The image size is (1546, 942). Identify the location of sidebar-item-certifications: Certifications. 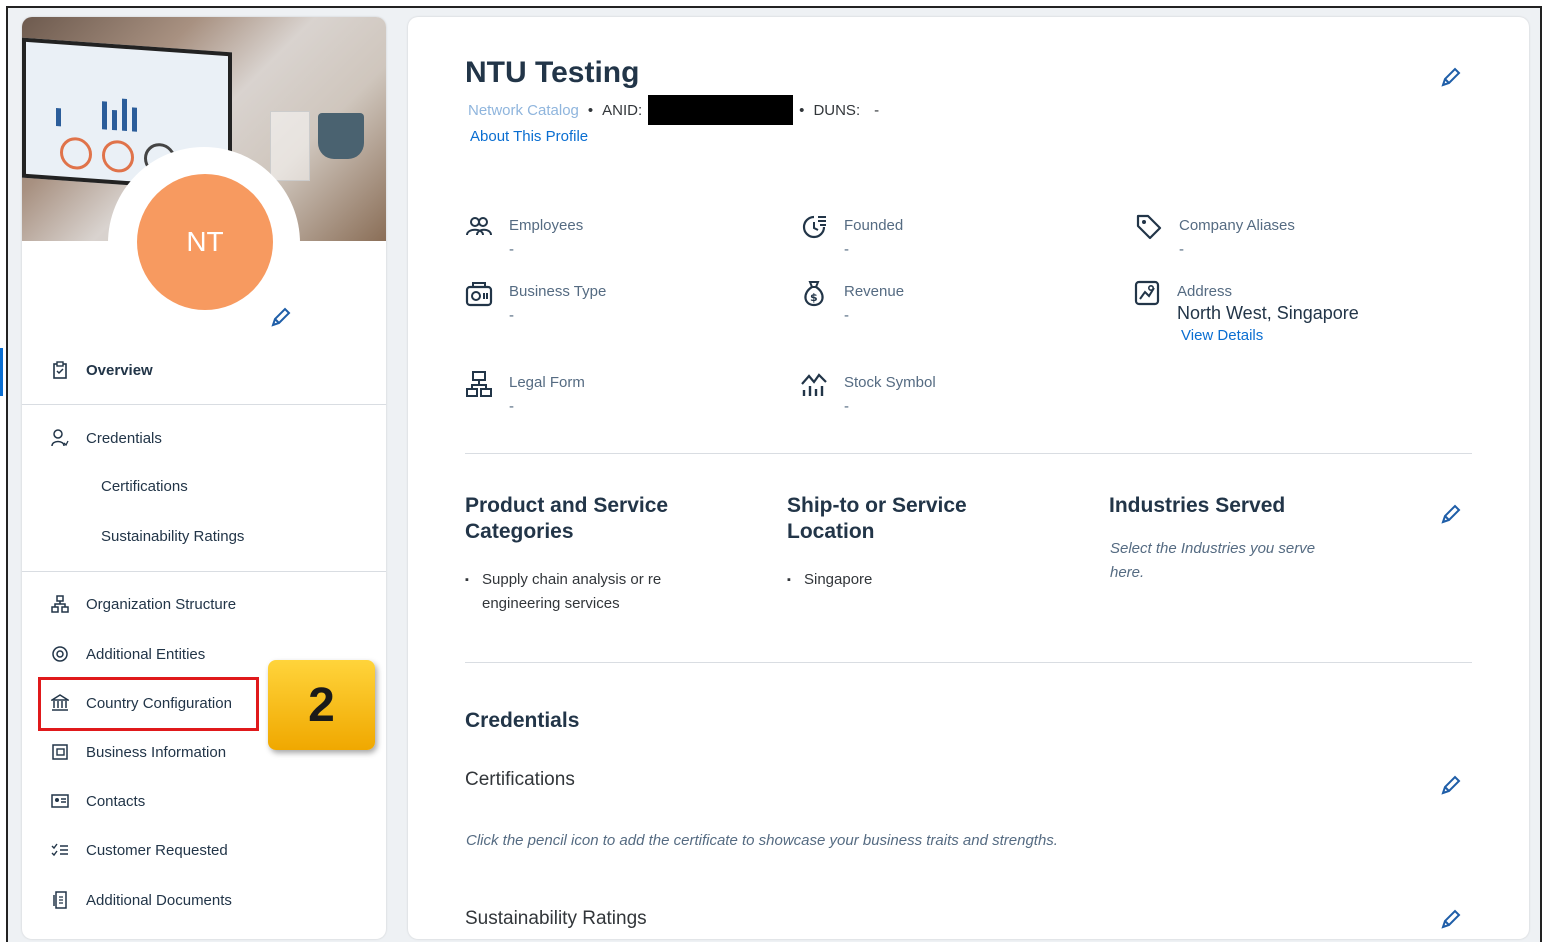
(204, 486).